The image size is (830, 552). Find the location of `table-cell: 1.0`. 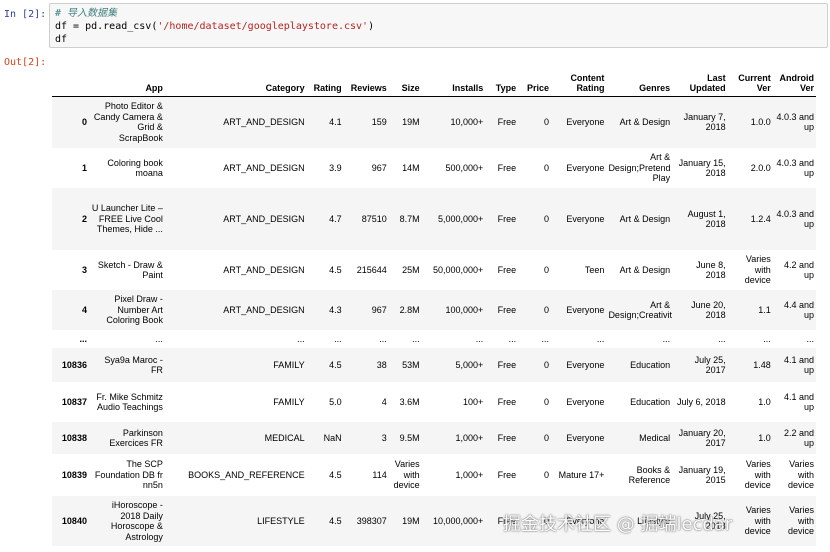

table-cell: 1.0 is located at coordinates (764, 437).